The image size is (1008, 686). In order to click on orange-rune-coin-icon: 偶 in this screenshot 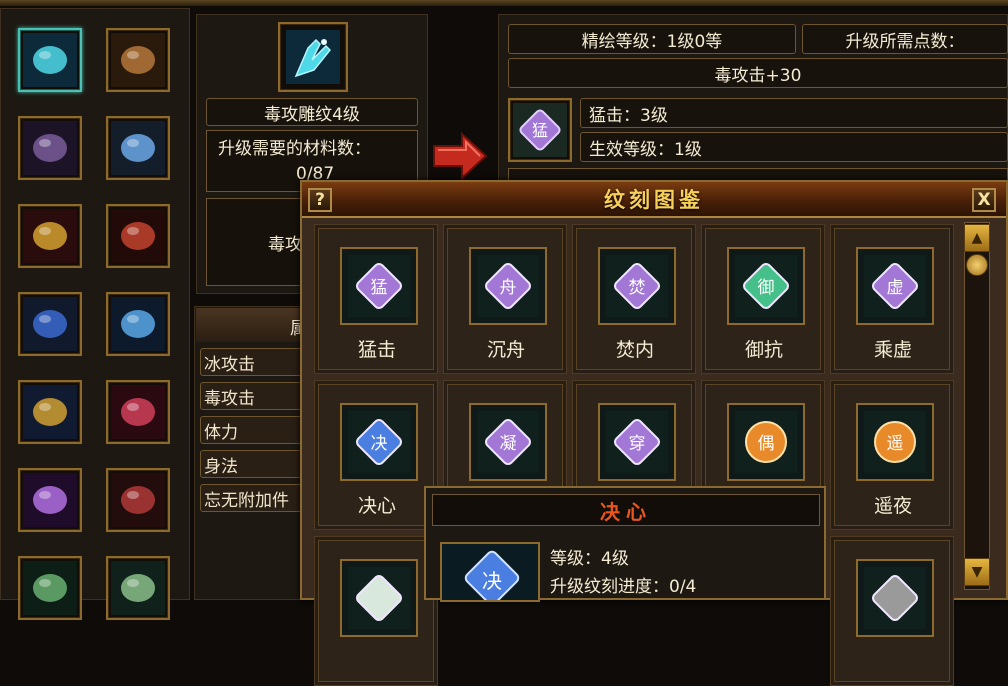, I will do `click(766, 442)`.